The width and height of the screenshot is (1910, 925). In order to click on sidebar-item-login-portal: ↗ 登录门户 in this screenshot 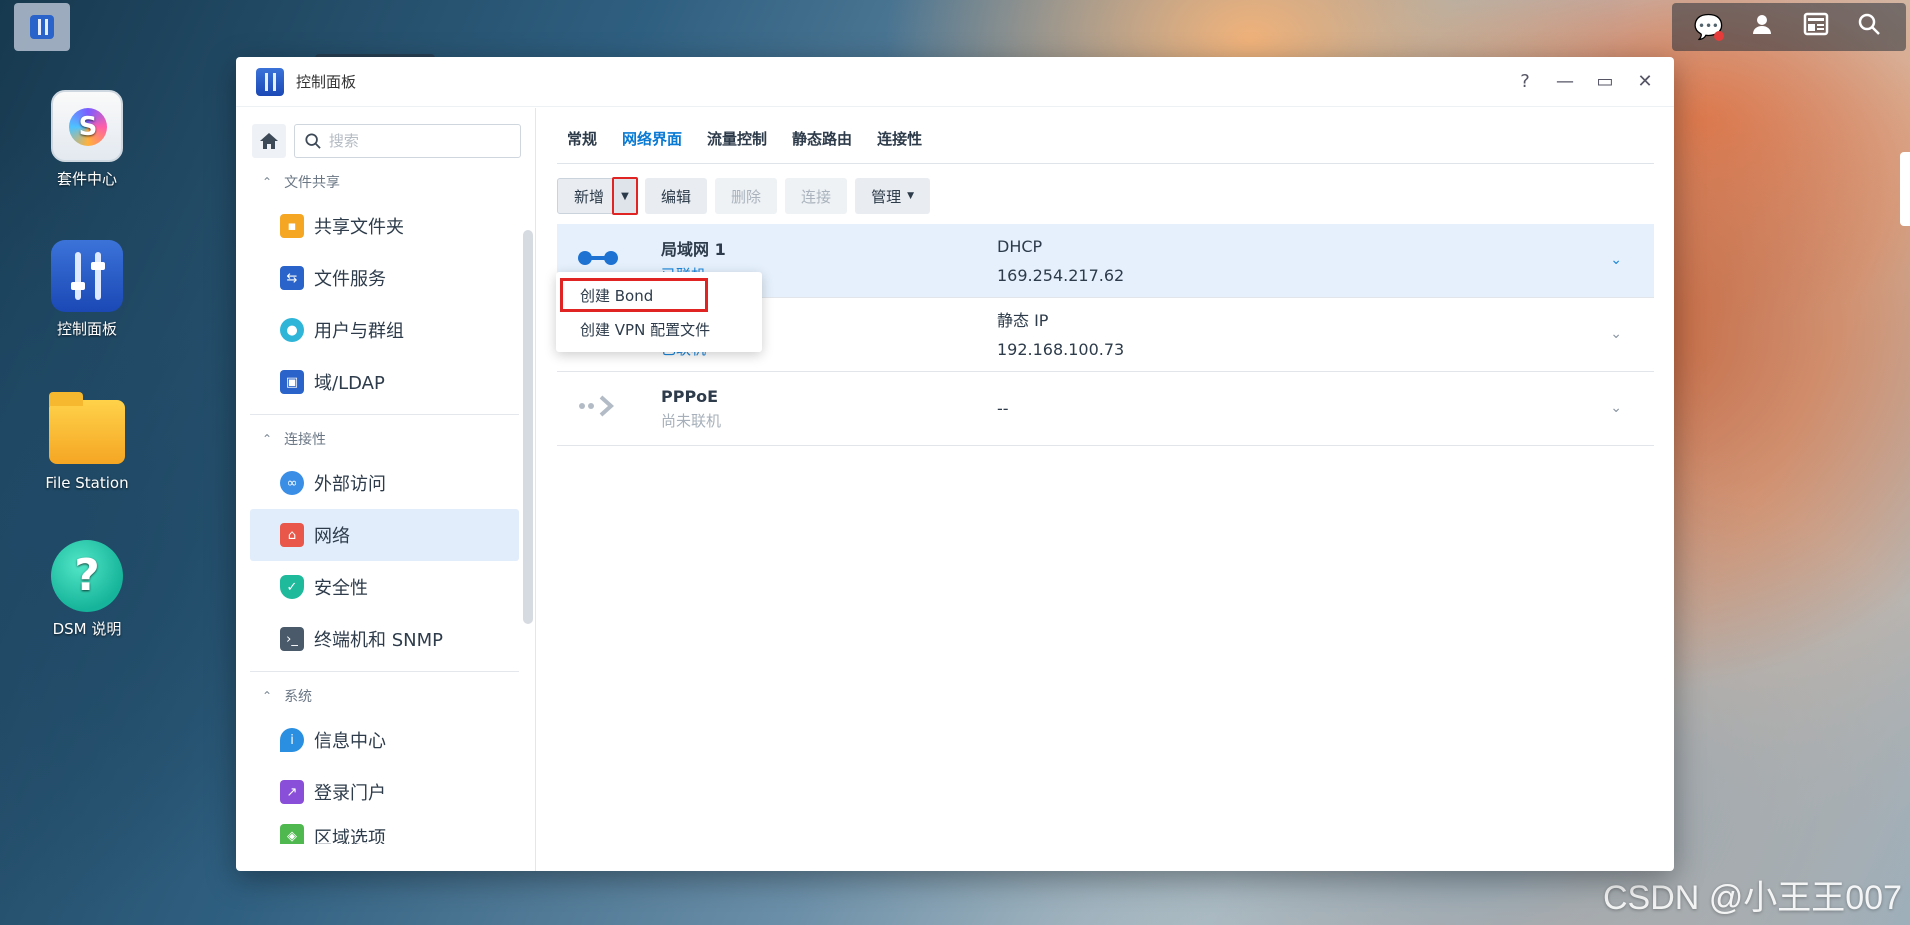, I will do `click(384, 792)`.